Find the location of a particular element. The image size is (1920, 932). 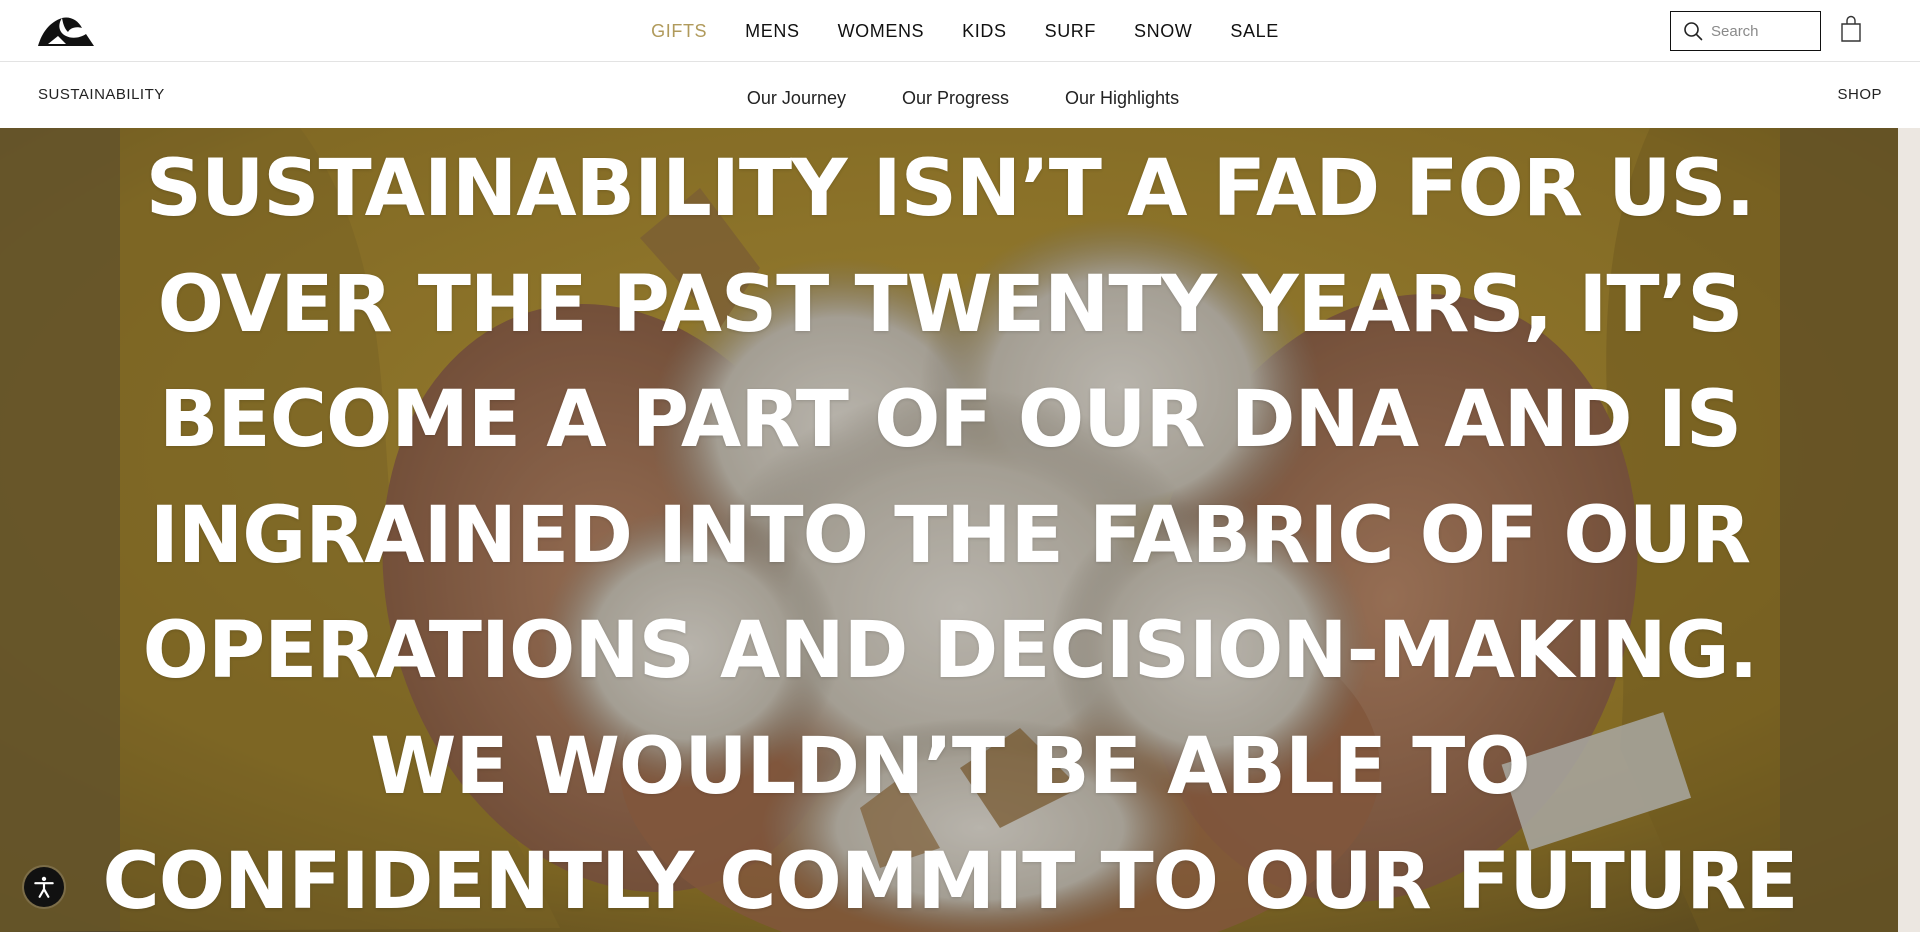

subnav-our-progress: Our Progress is located at coordinates (955, 95).